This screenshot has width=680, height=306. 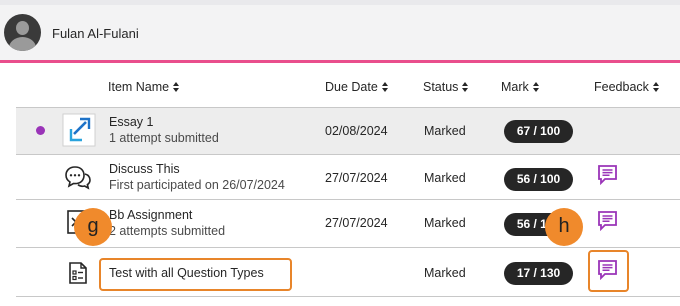 I want to click on discussion-bubble-icon, so click(x=78, y=178).